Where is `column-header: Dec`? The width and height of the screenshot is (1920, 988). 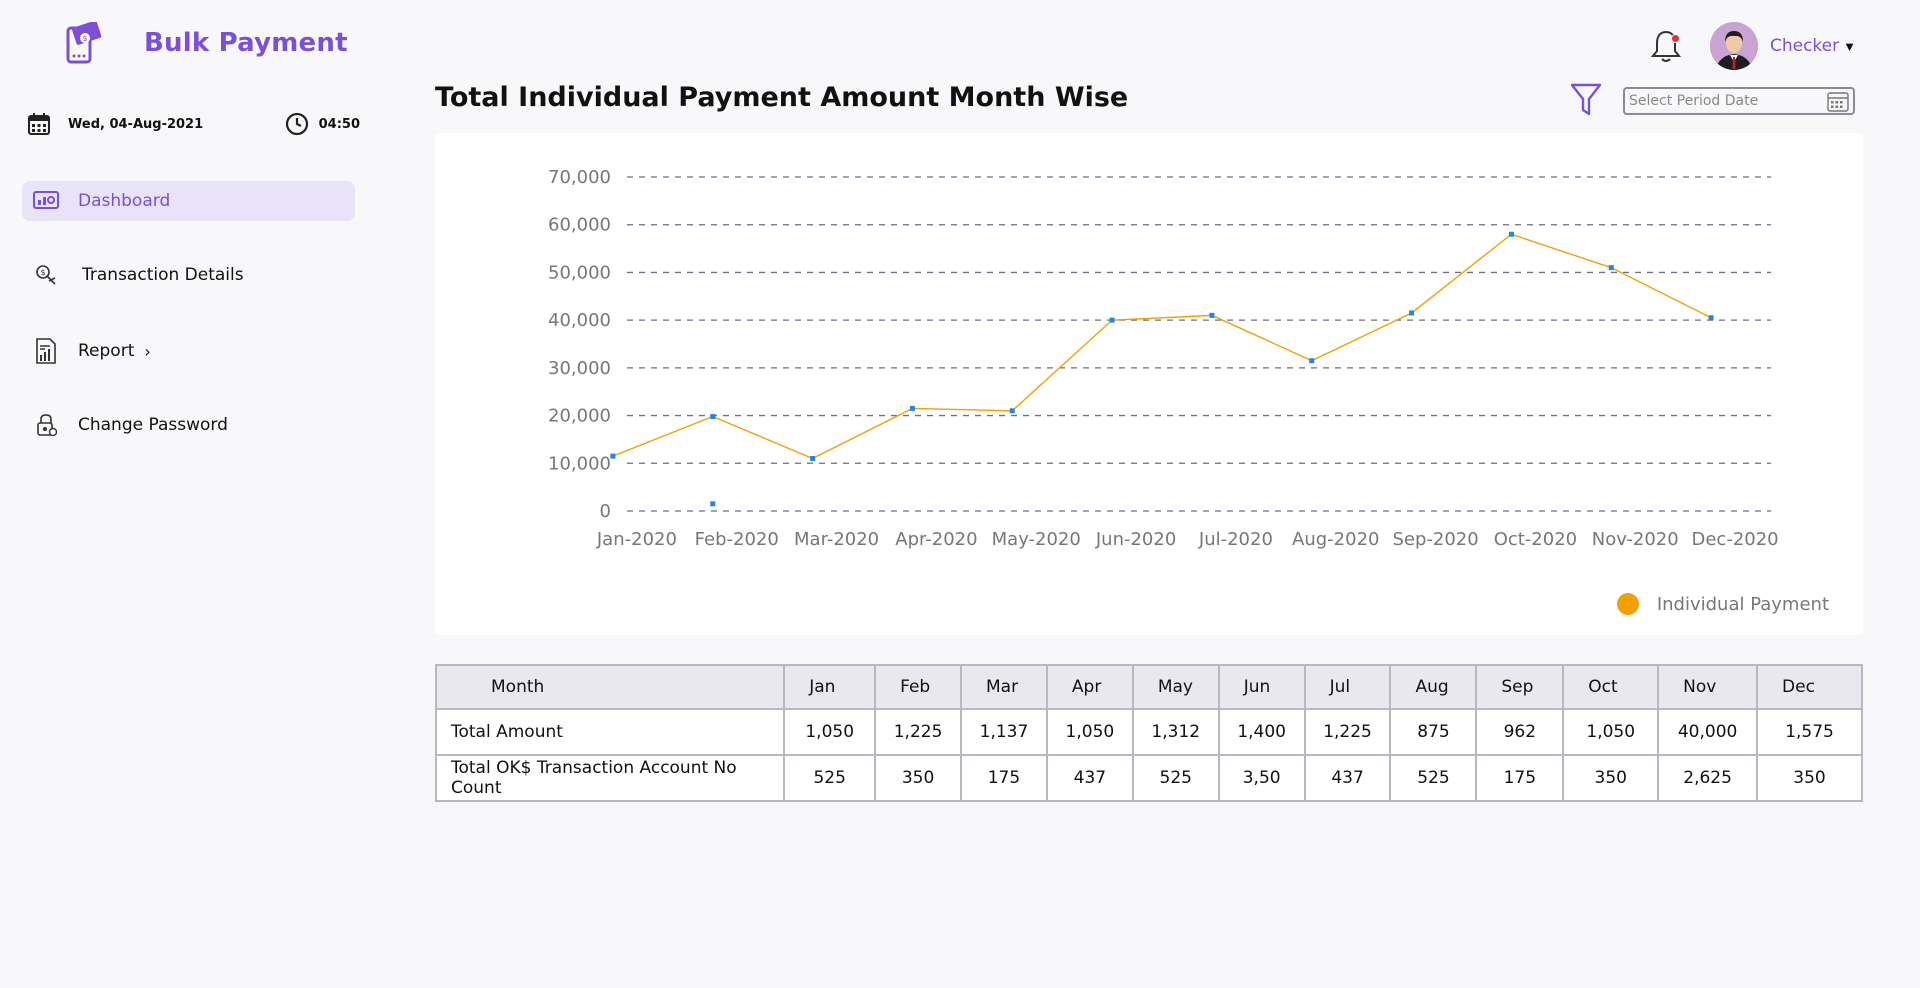
column-header: Dec is located at coordinates (1809, 687).